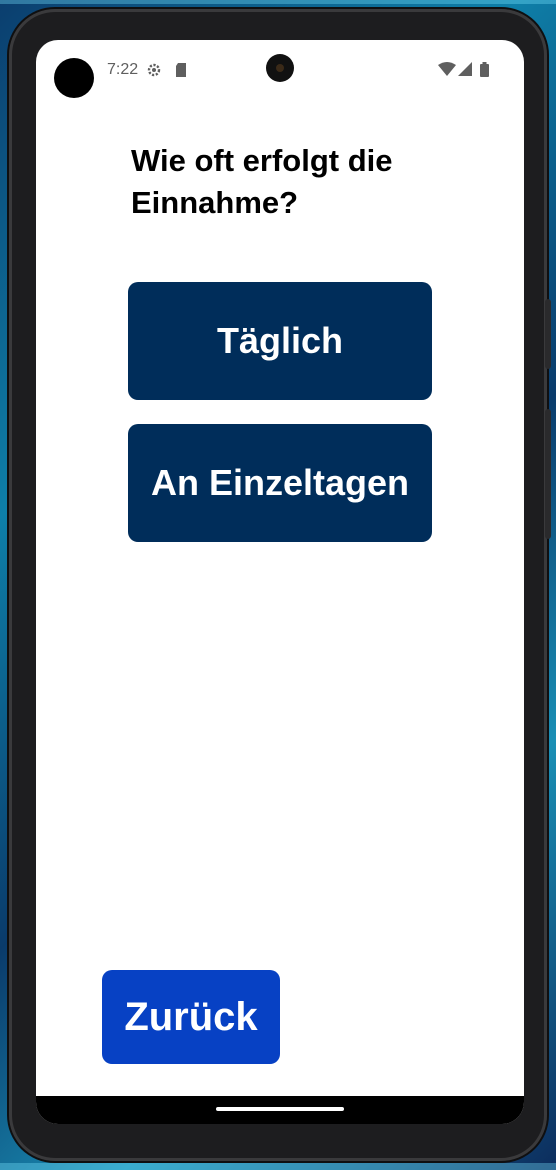  I want to click on back-button: Zurück, so click(191, 1017).